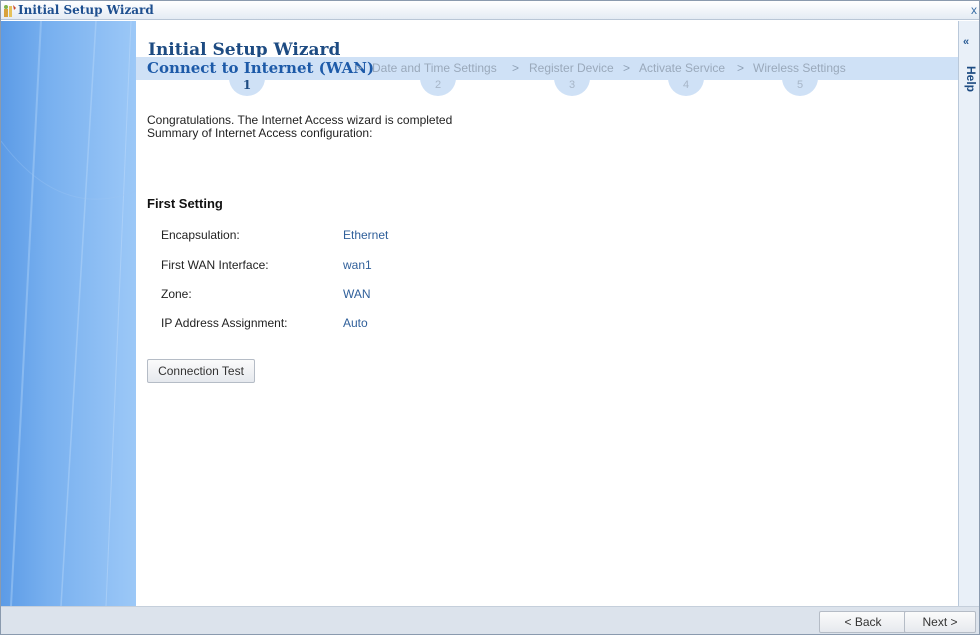 The image size is (980, 635). I want to click on side-panel-graphic, so click(68, 313).